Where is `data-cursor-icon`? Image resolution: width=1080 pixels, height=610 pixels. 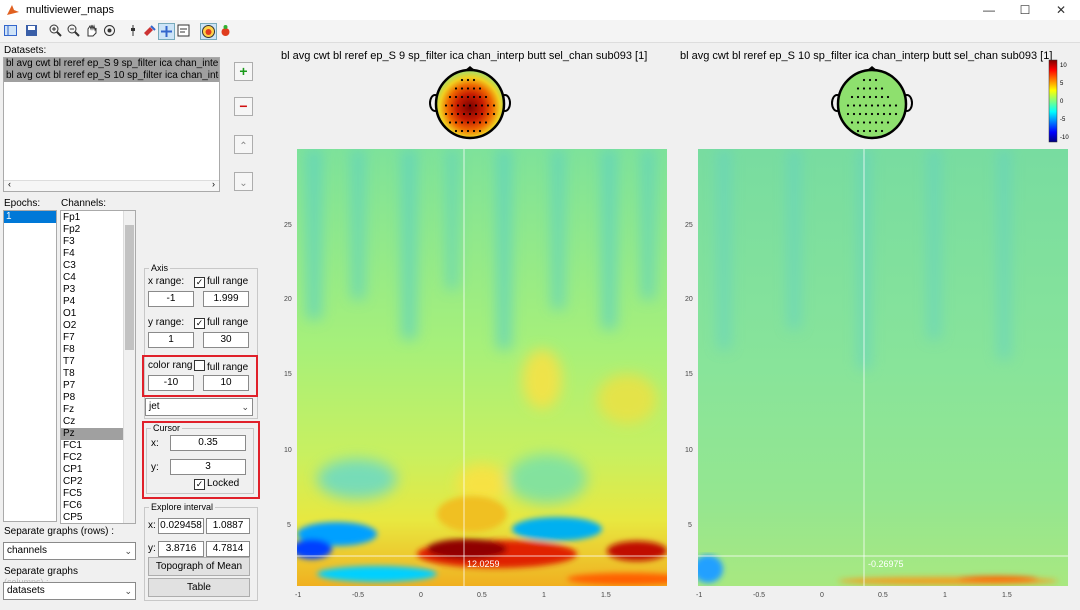
data-cursor-icon is located at coordinates (133, 30).